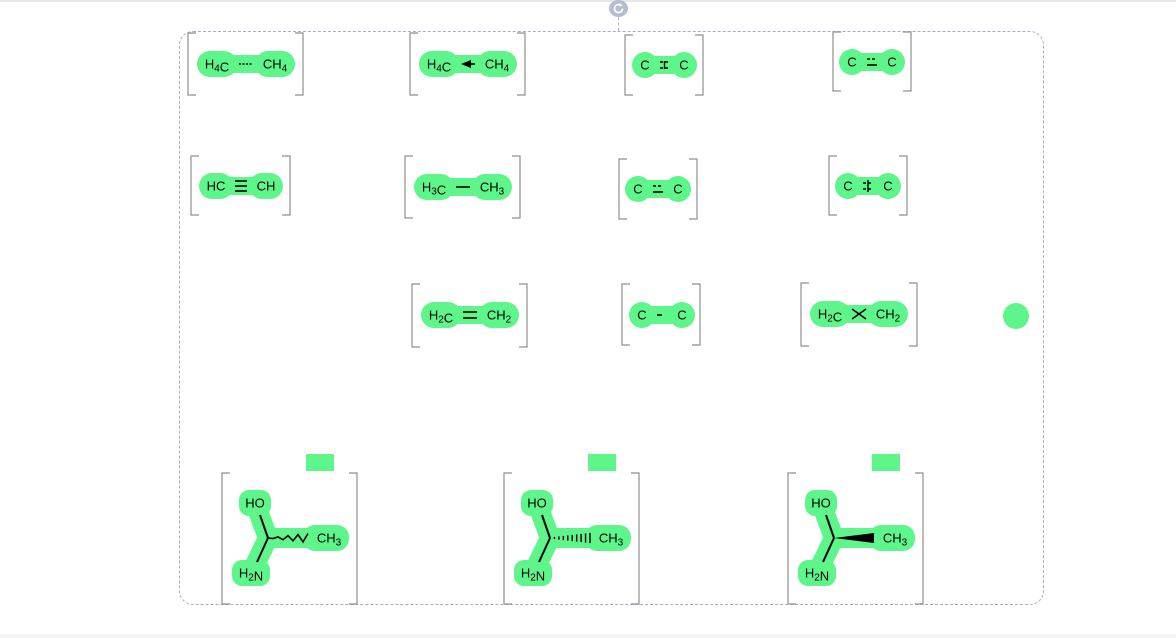 This screenshot has width=1176, height=638. I want to click on rgroup-5: HC CH, so click(240, 185).